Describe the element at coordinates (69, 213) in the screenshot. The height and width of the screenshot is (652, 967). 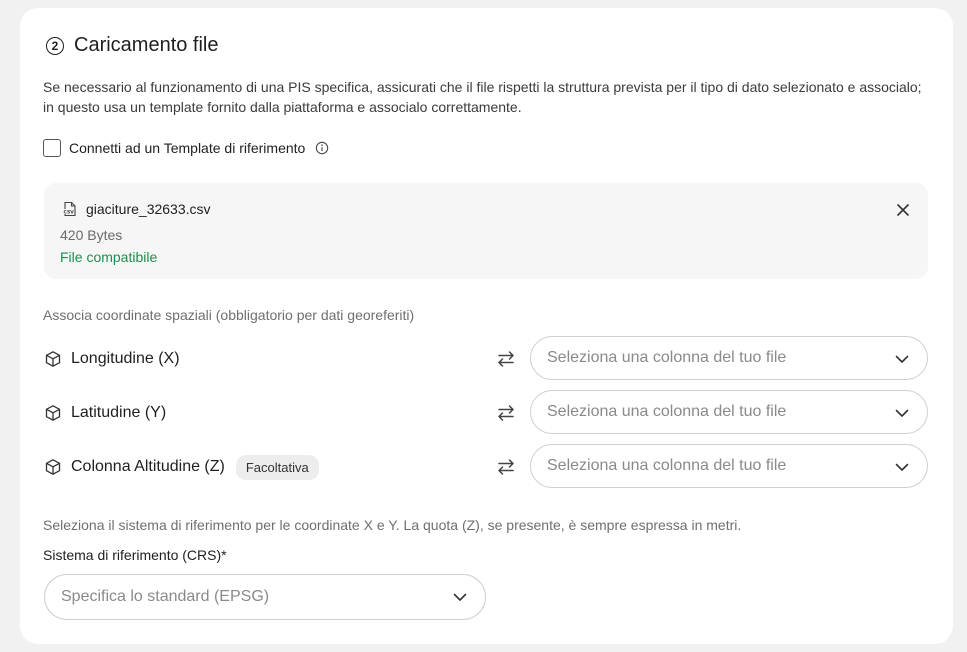
I see `svg-text: CSV` at that location.